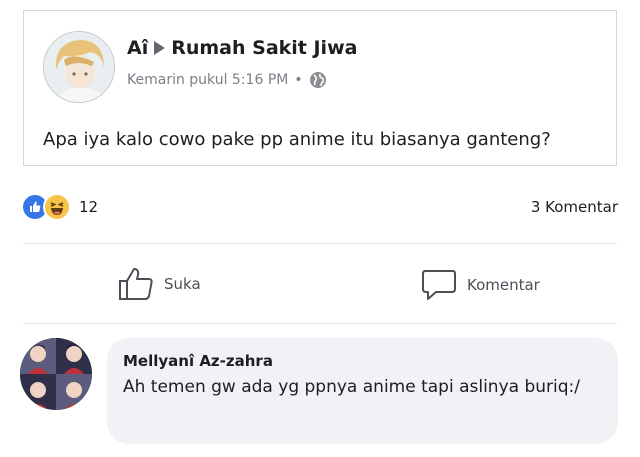 The image size is (640, 457). I want to click on commenter-name: Mellyanî Az-zahra, so click(362, 361).